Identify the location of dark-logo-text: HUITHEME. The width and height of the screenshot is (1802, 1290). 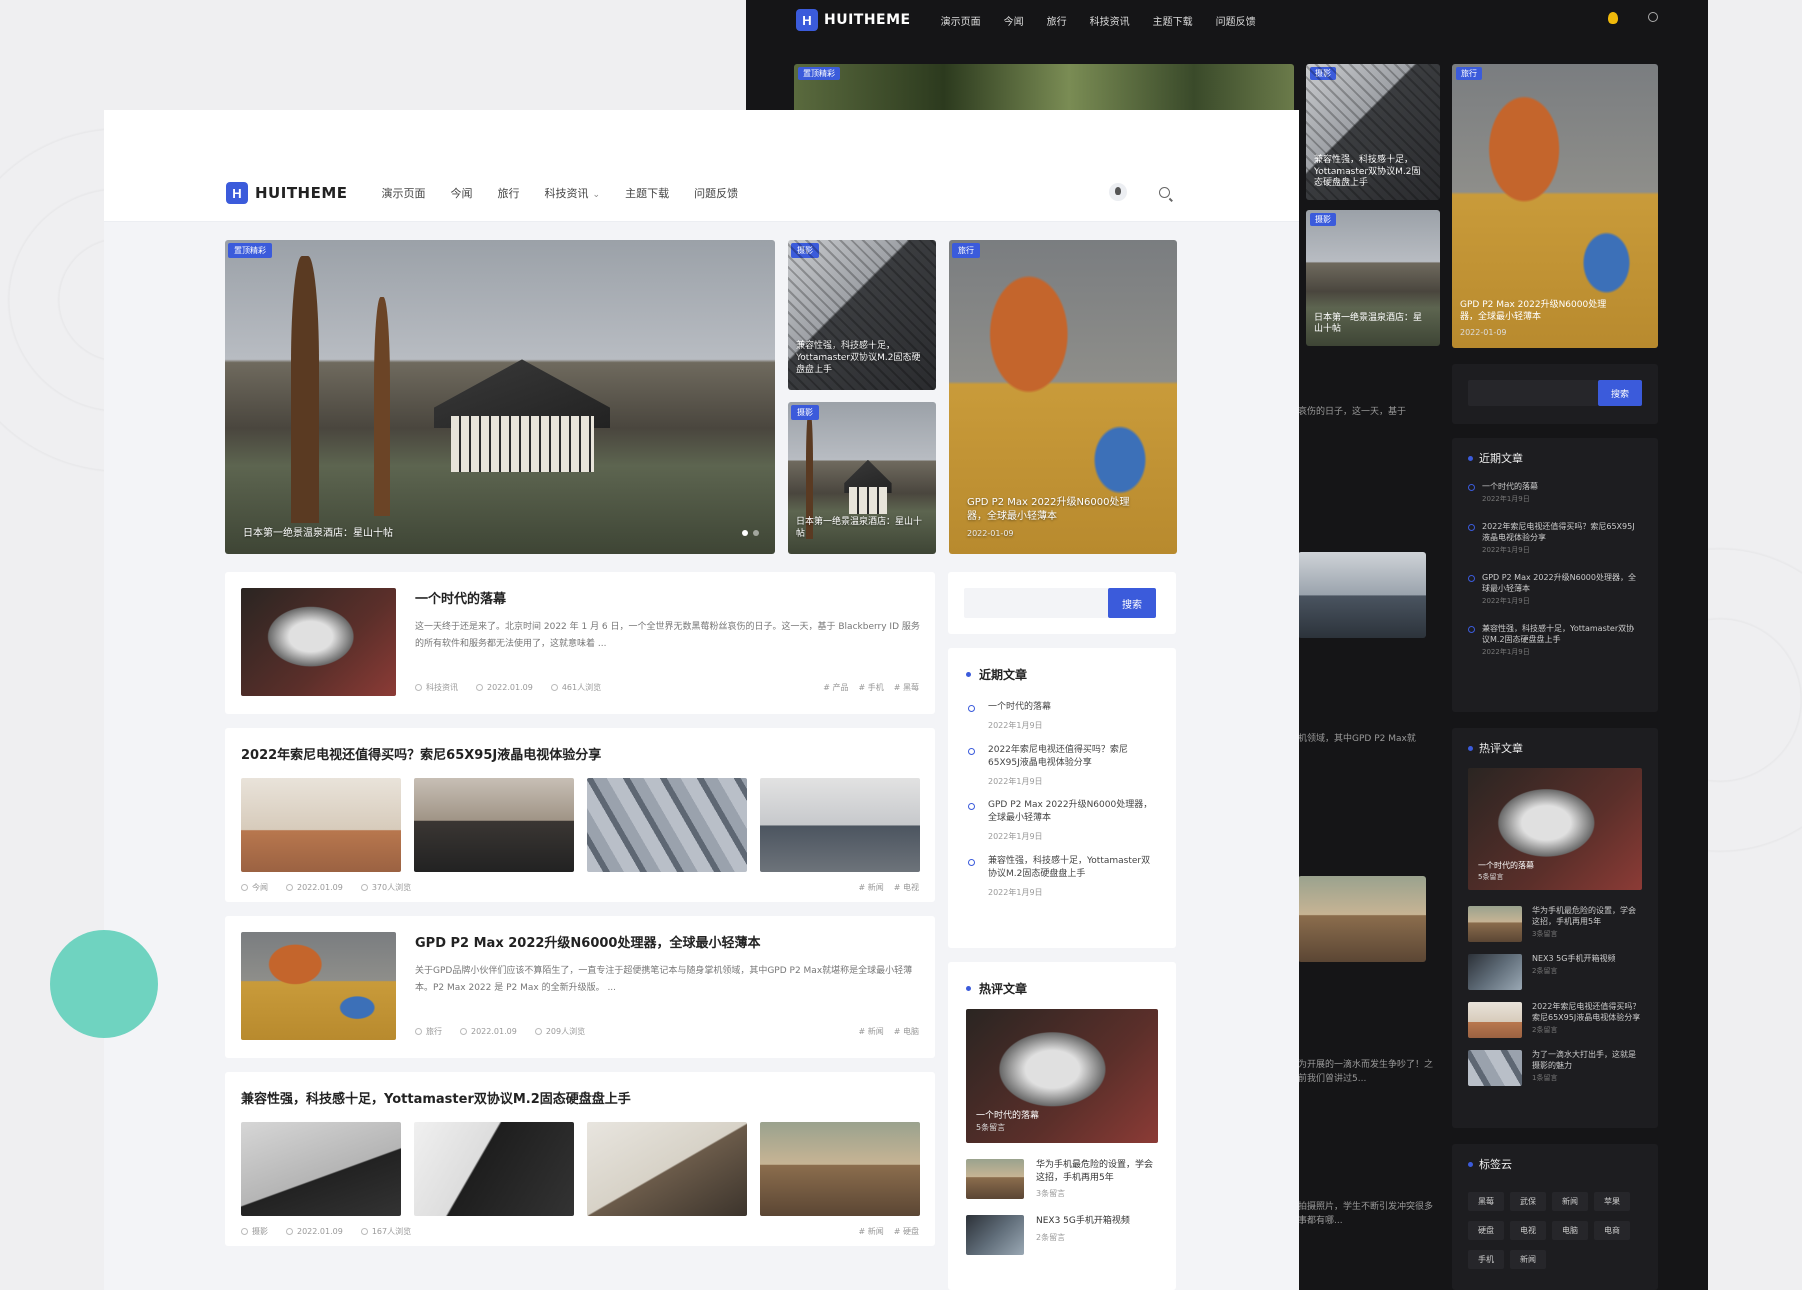
(867, 20).